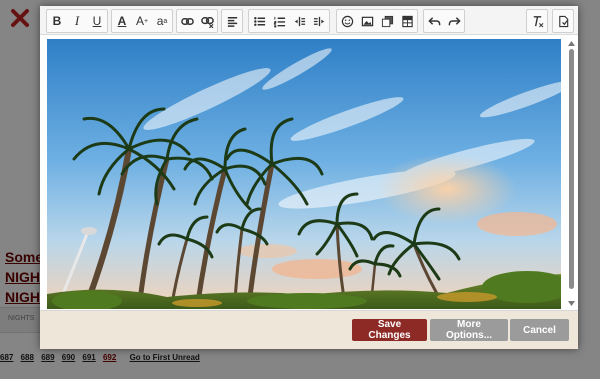 The width and height of the screenshot is (600, 379). What do you see at coordinates (207, 21) in the screenshot?
I see `unlink-icon` at bounding box center [207, 21].